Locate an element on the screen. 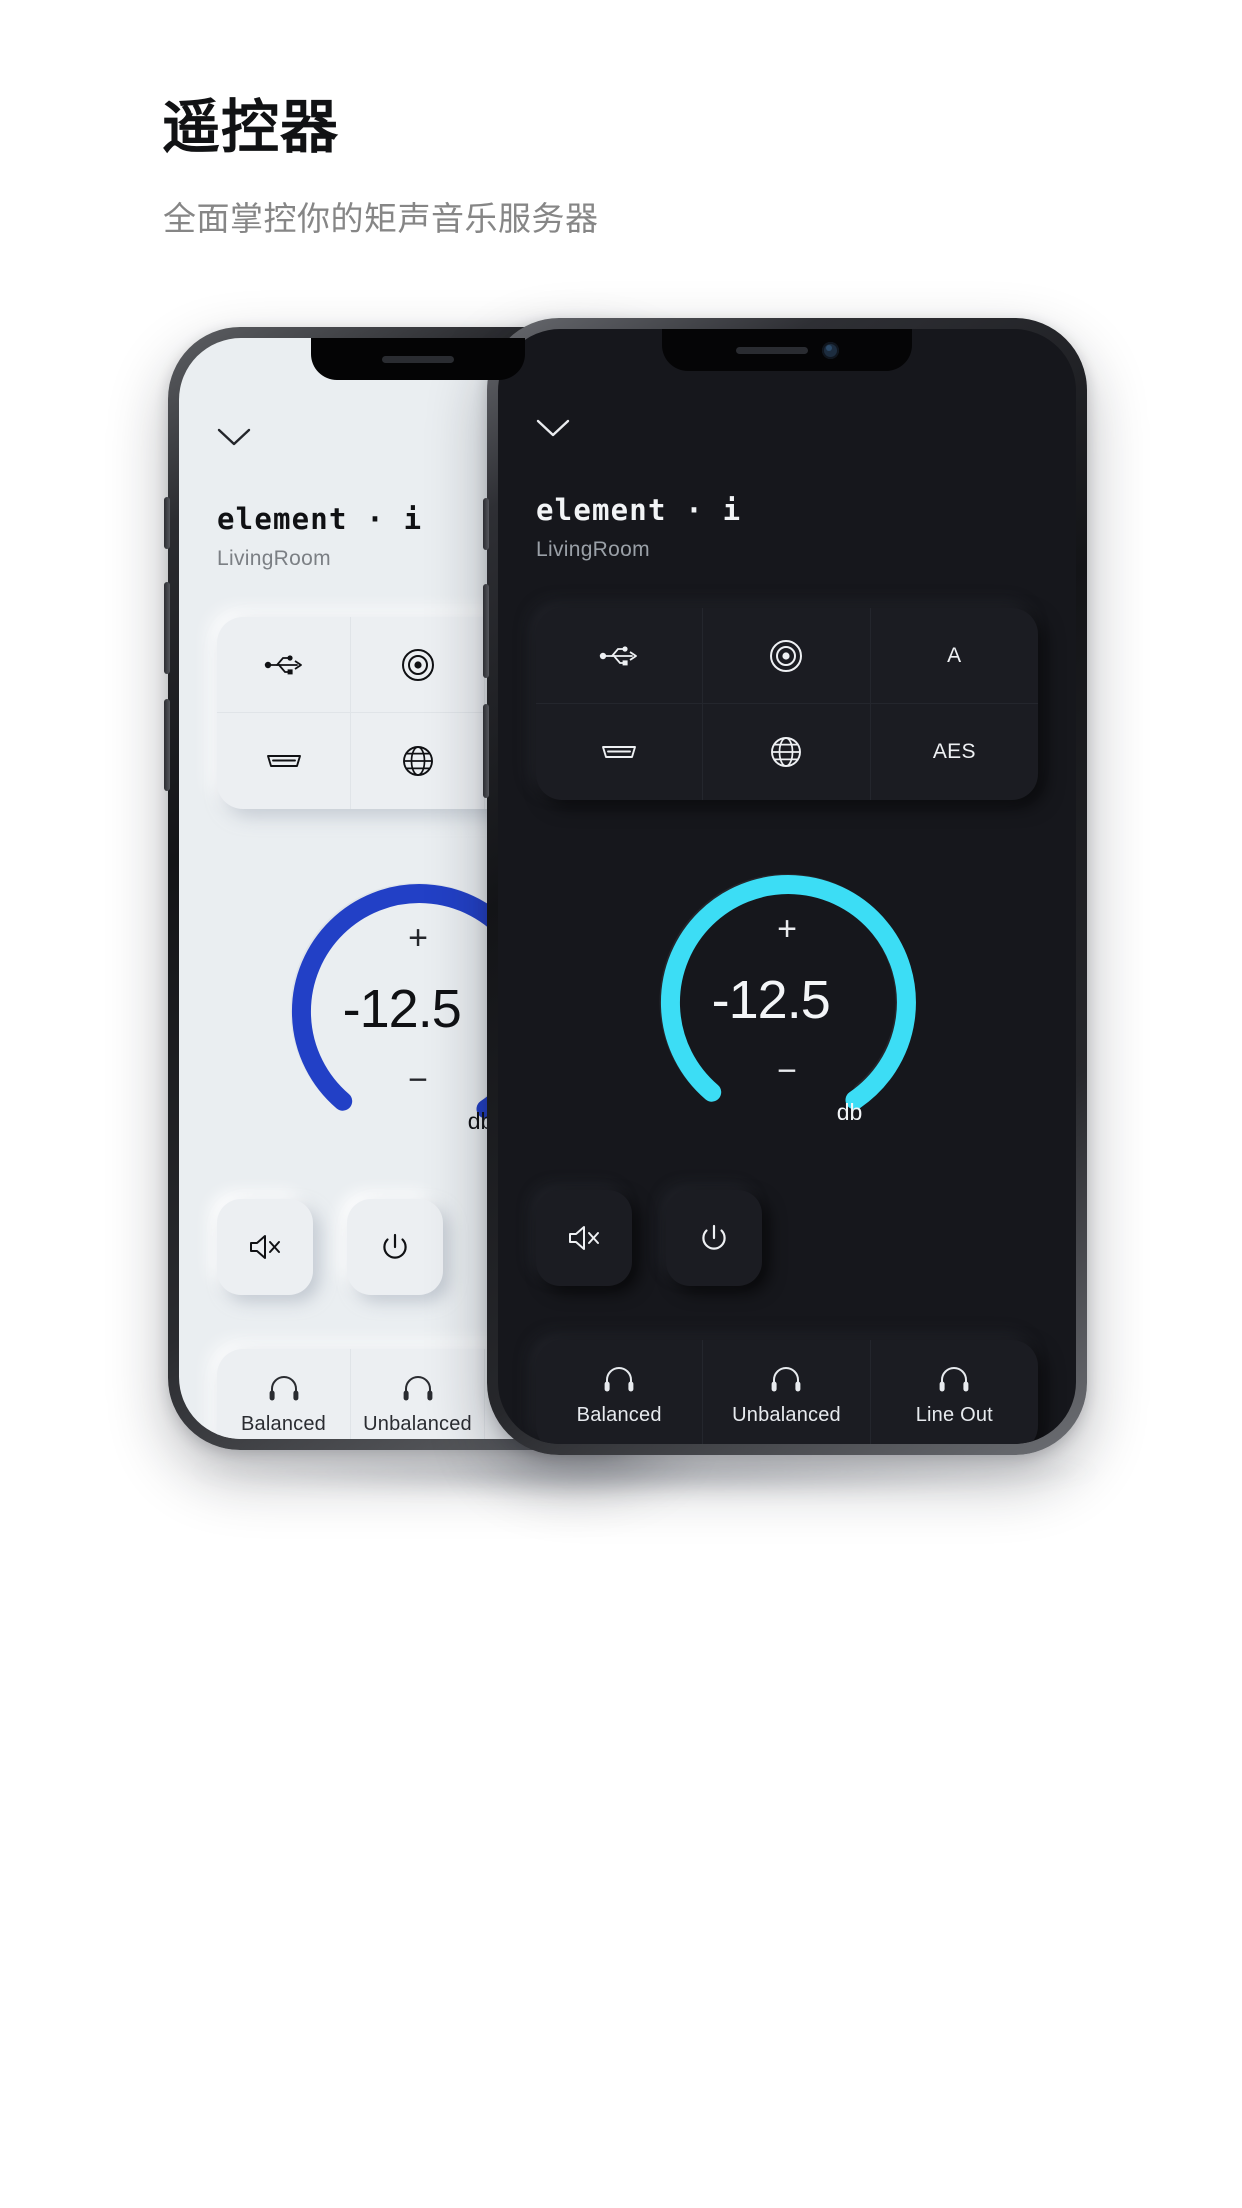  input-source-aes-label: AES is located at coordinates (954, 751).